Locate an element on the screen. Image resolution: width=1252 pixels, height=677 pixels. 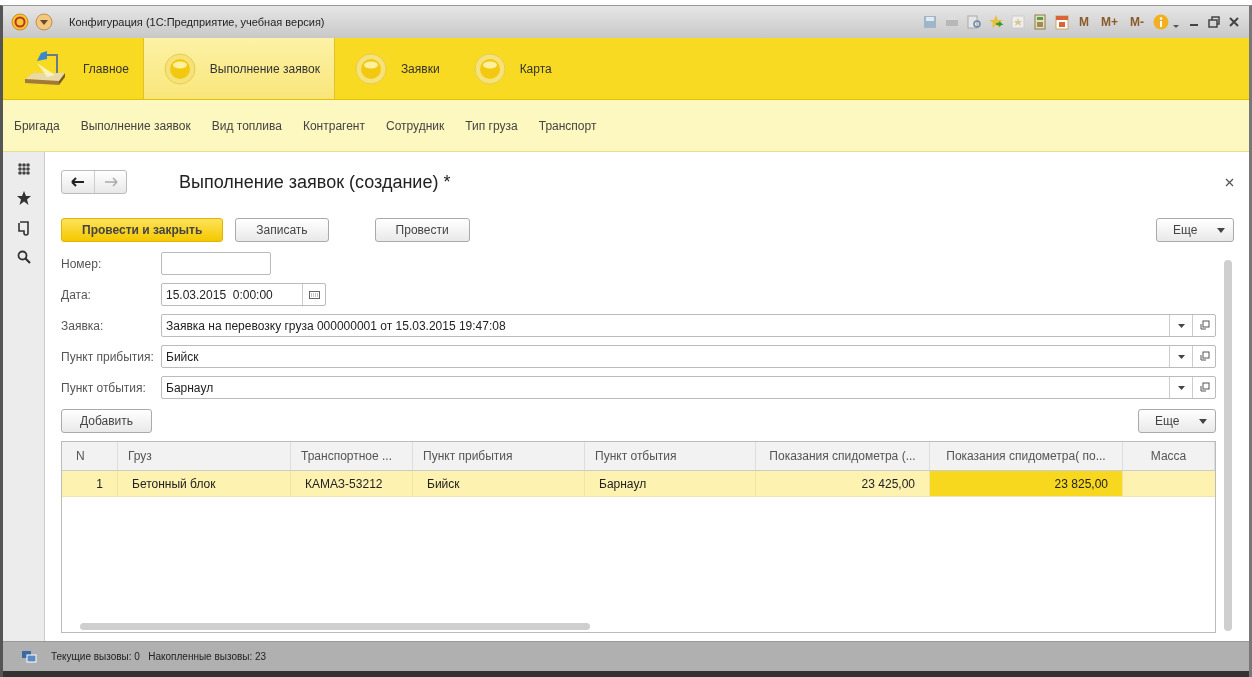
field-label: Номер: is located at coordinates (82, 263).